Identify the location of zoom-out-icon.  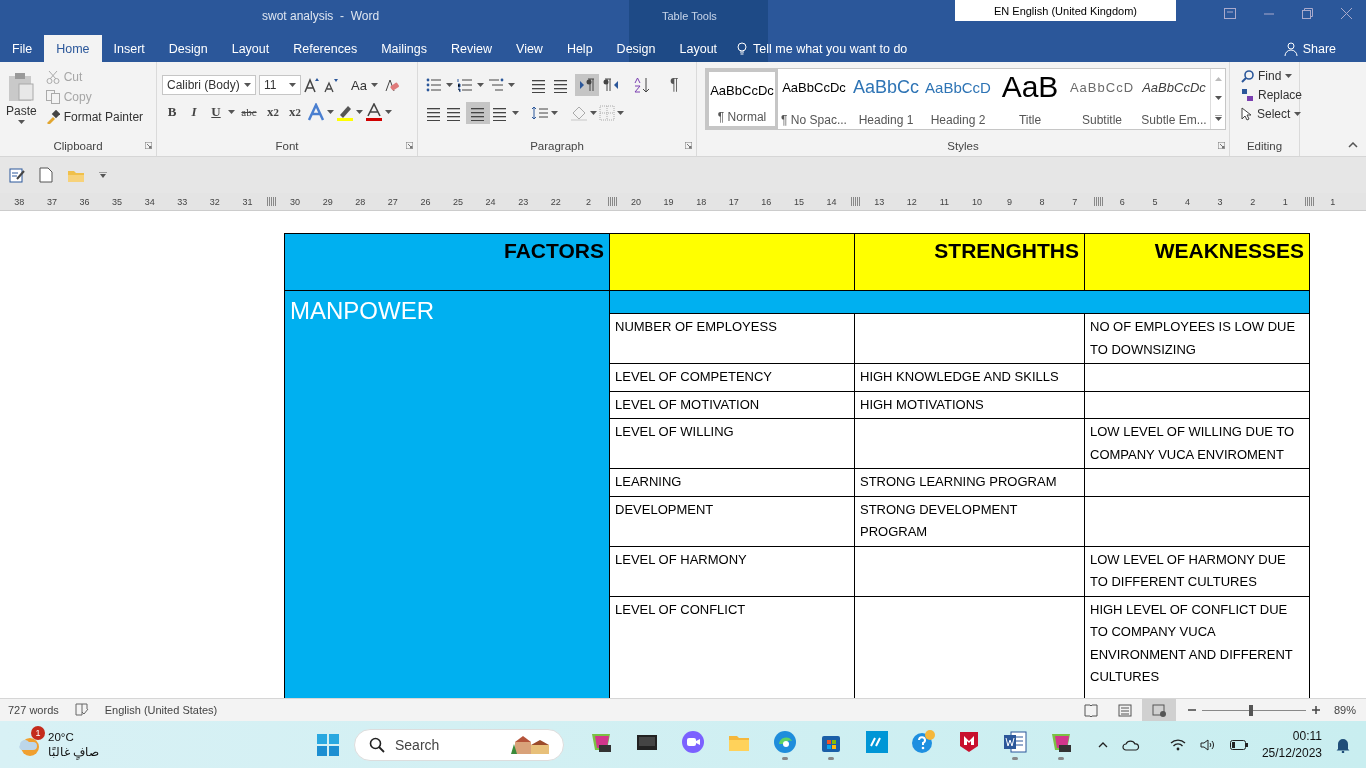
(1191, 710).